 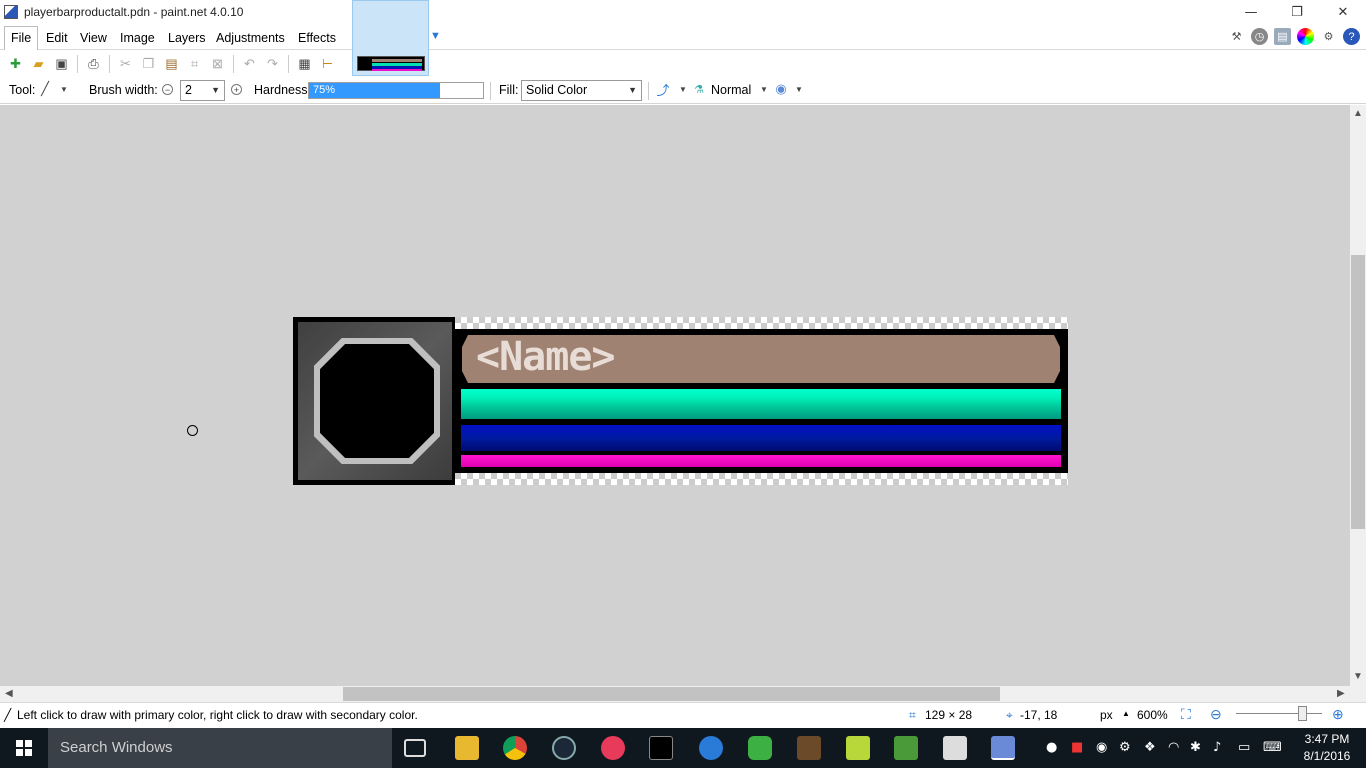 I want to click on minecraft-icon, so click(x=809, y=748).